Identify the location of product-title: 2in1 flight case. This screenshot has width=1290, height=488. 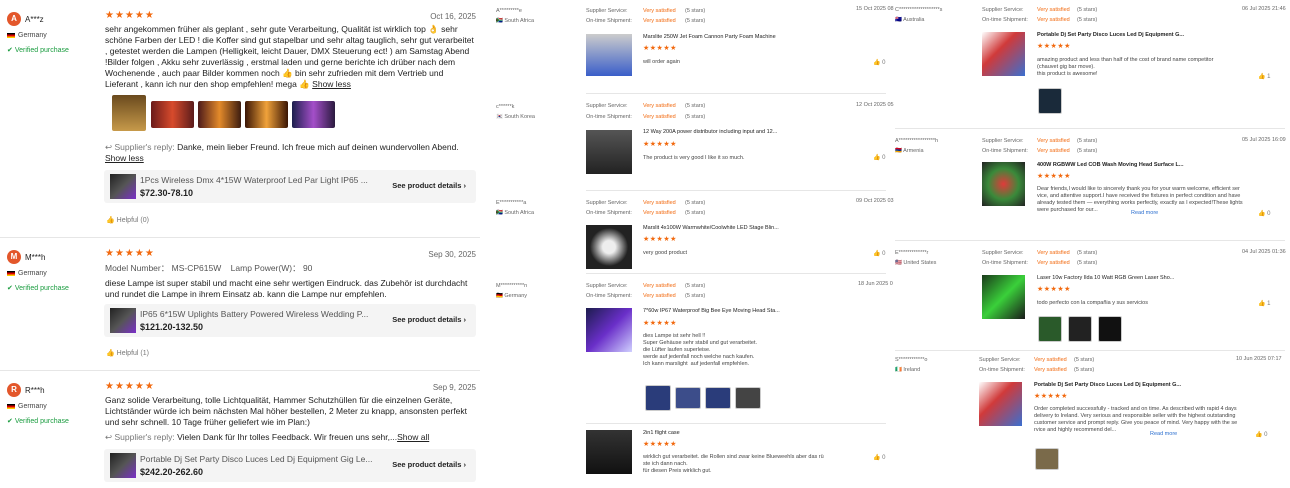
(661, 433).